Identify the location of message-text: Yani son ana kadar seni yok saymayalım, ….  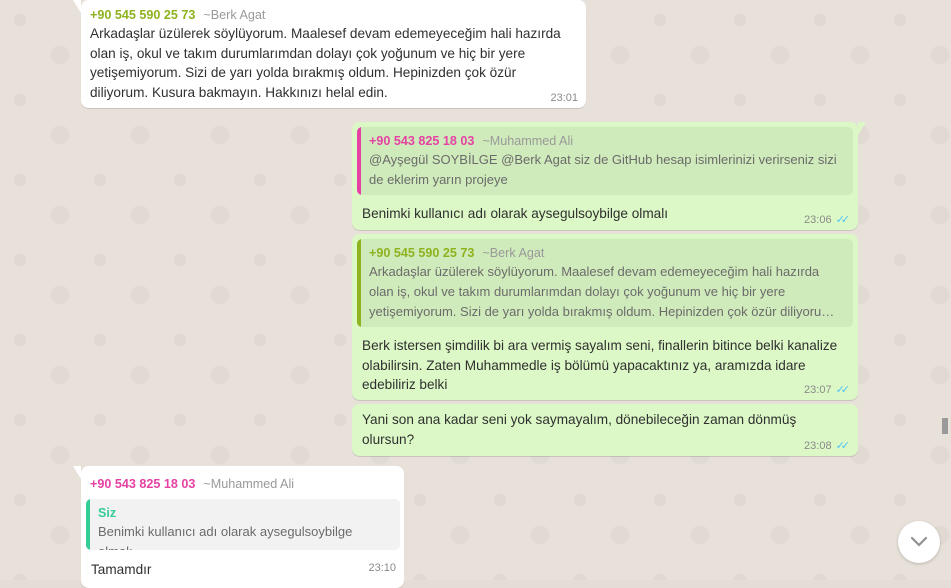
(579, 429).